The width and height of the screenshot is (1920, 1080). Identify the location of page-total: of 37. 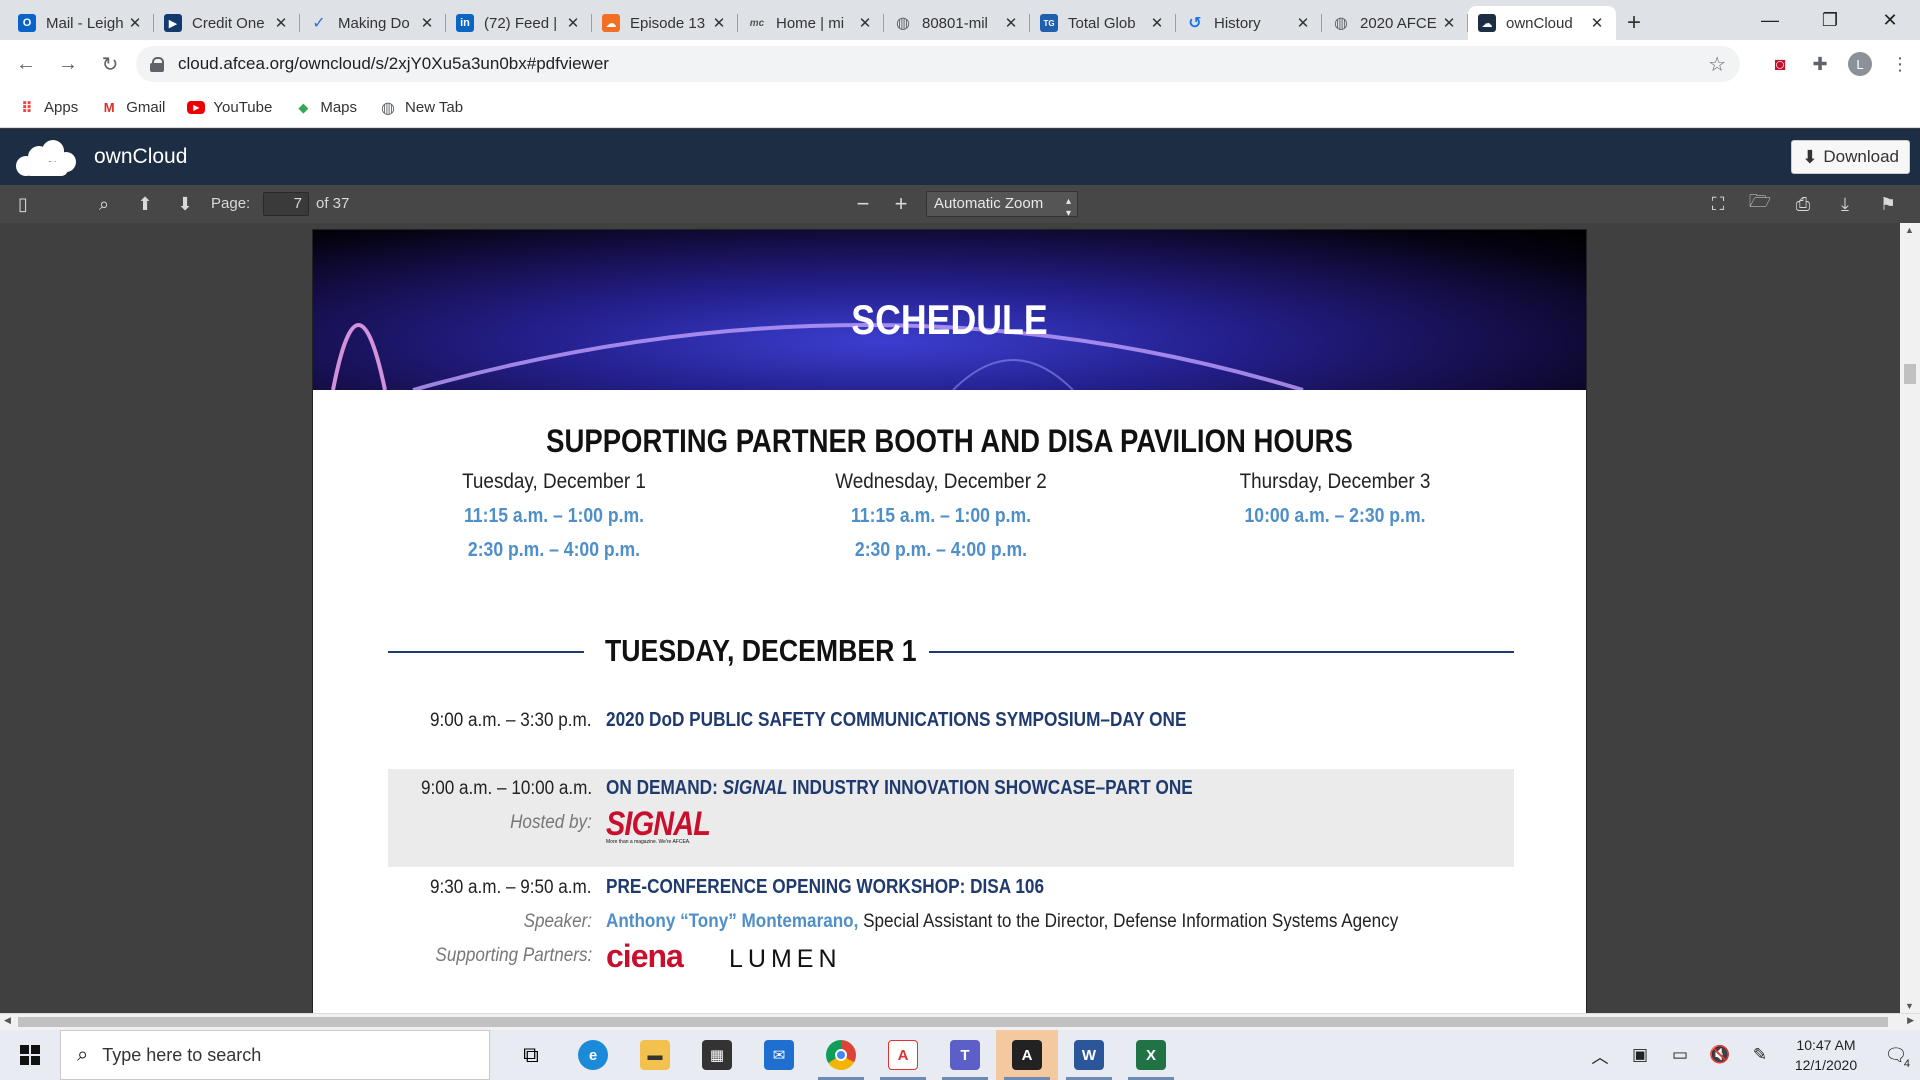
(333, 203).